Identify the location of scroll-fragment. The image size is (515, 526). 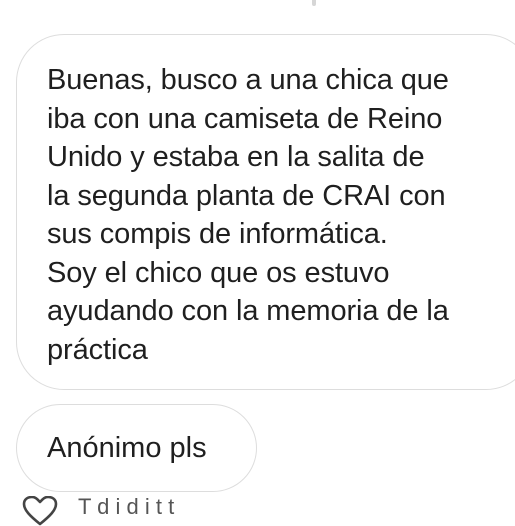
(314, 3).